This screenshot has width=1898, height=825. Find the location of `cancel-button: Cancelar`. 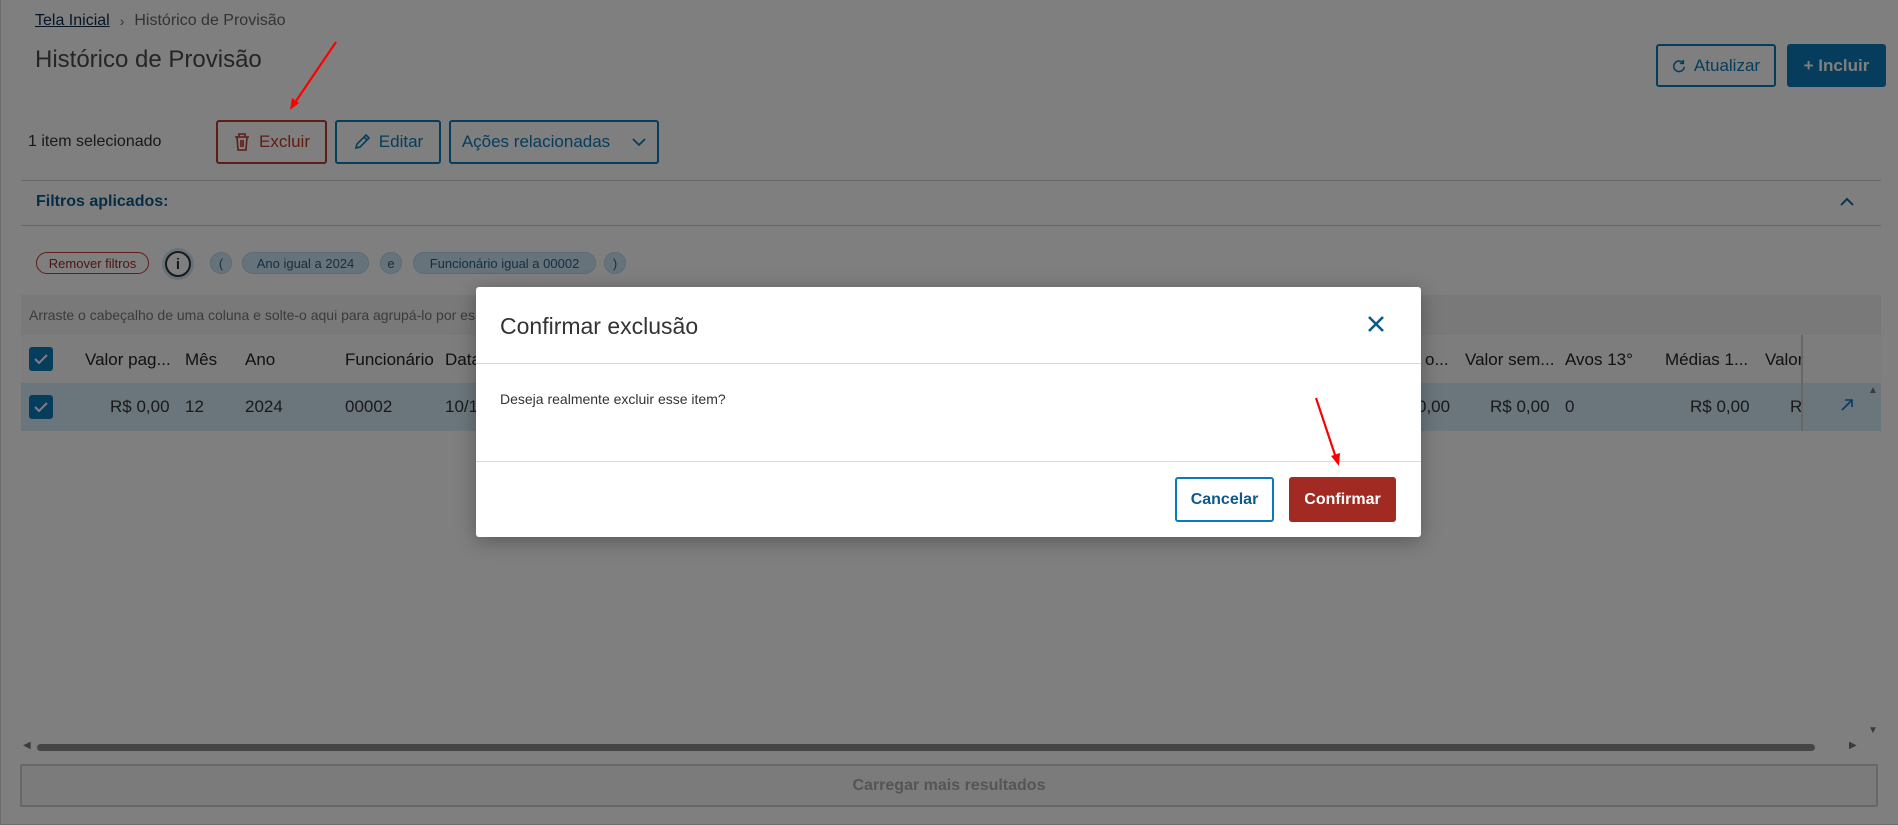

cancel-button: Cancelar is located at coordinates (1224, 499).